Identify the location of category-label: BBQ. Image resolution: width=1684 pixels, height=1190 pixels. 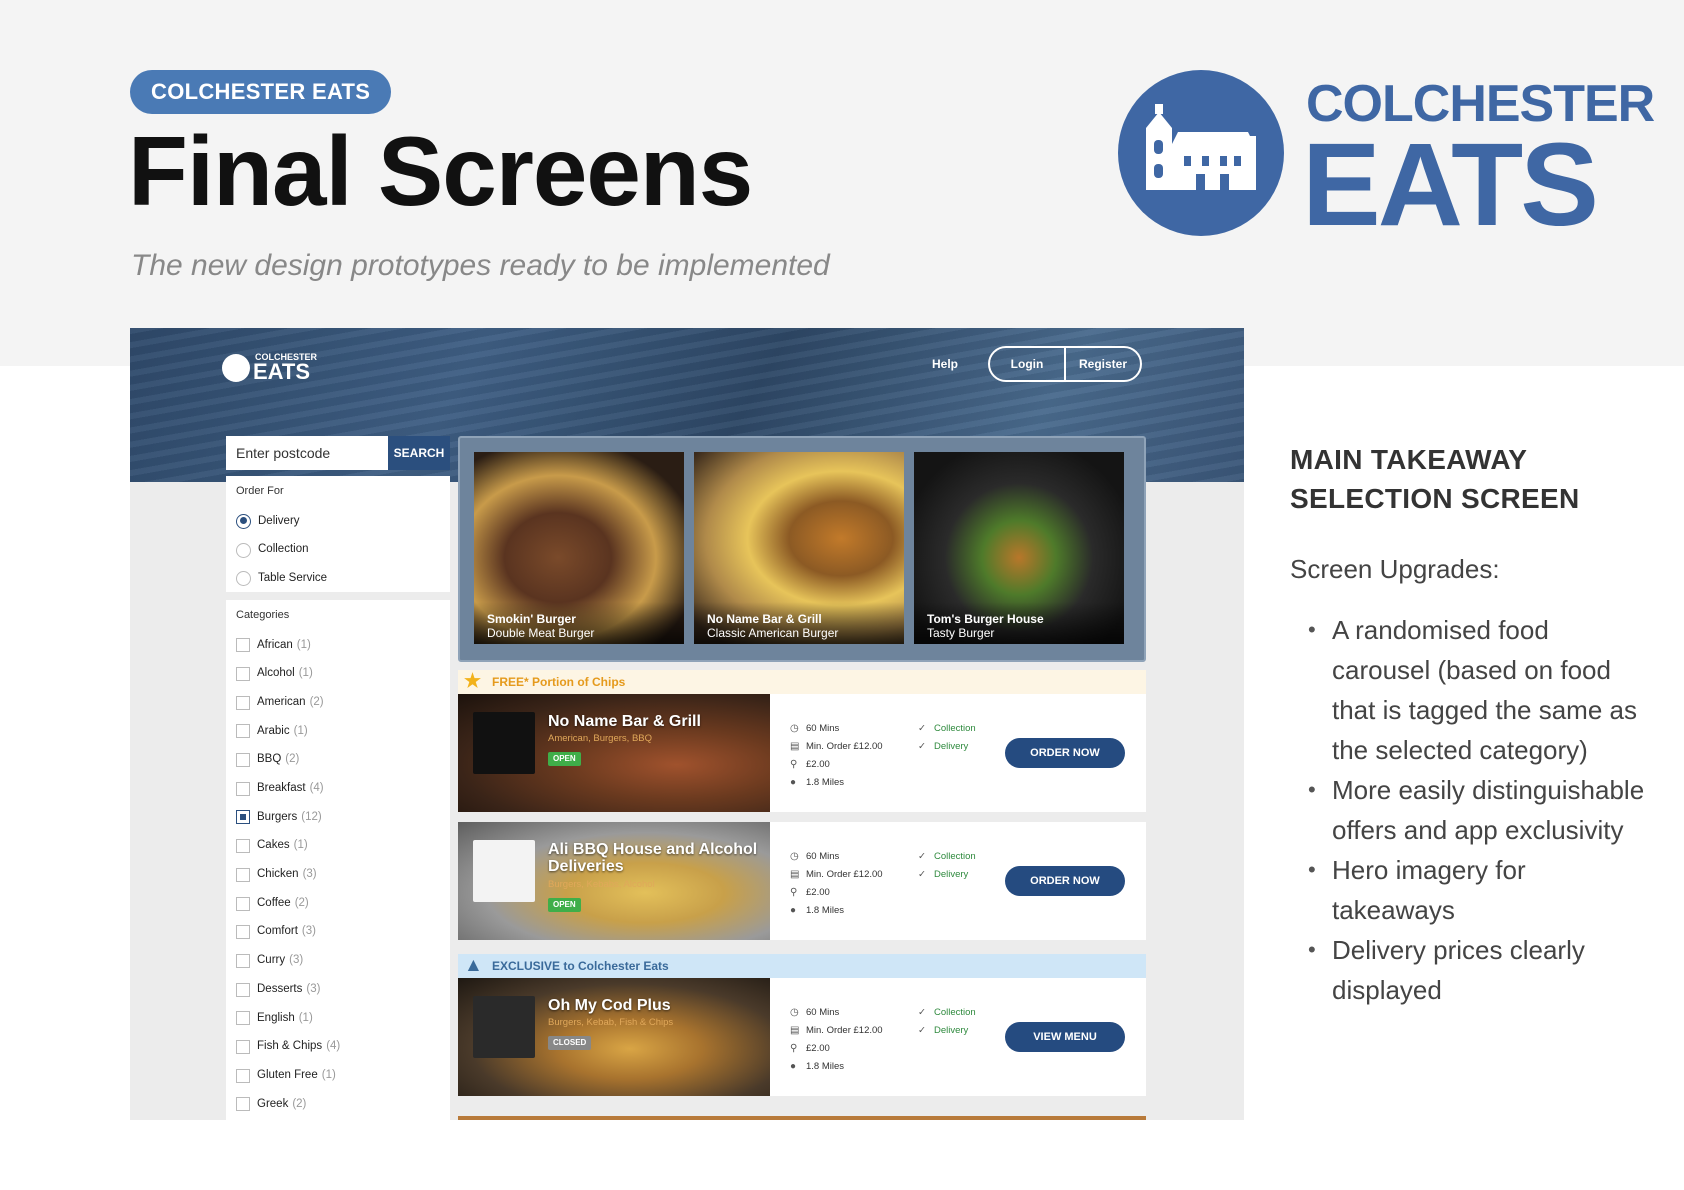
(269, 759).